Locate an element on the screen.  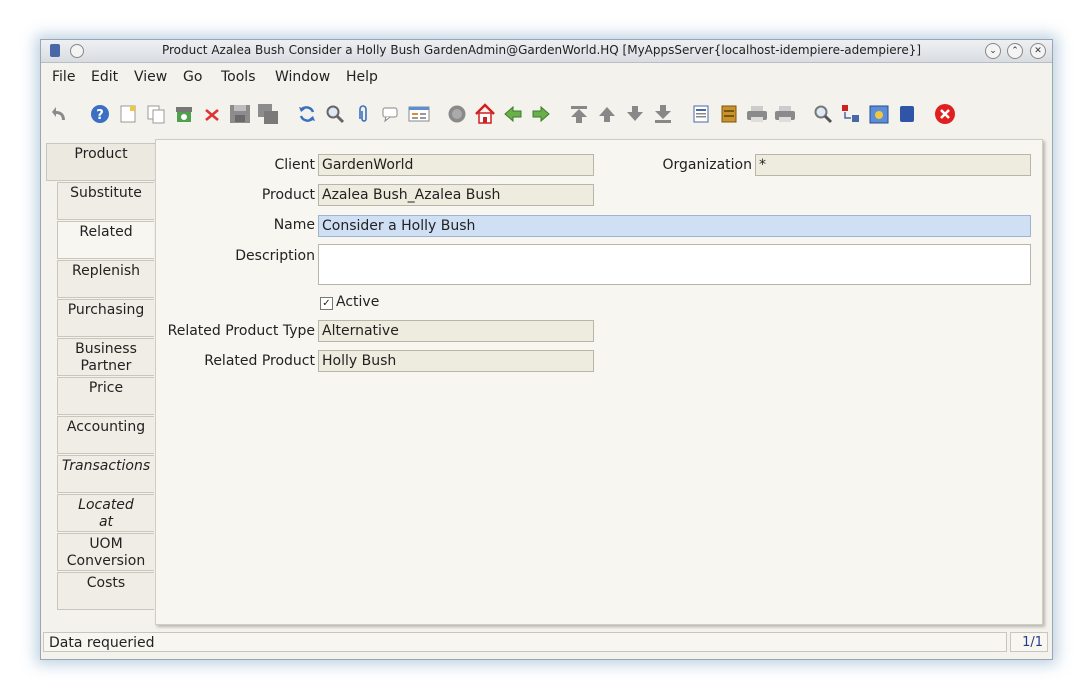
related-product-type-label: Related Product Type is located at coordinates (241, 331).